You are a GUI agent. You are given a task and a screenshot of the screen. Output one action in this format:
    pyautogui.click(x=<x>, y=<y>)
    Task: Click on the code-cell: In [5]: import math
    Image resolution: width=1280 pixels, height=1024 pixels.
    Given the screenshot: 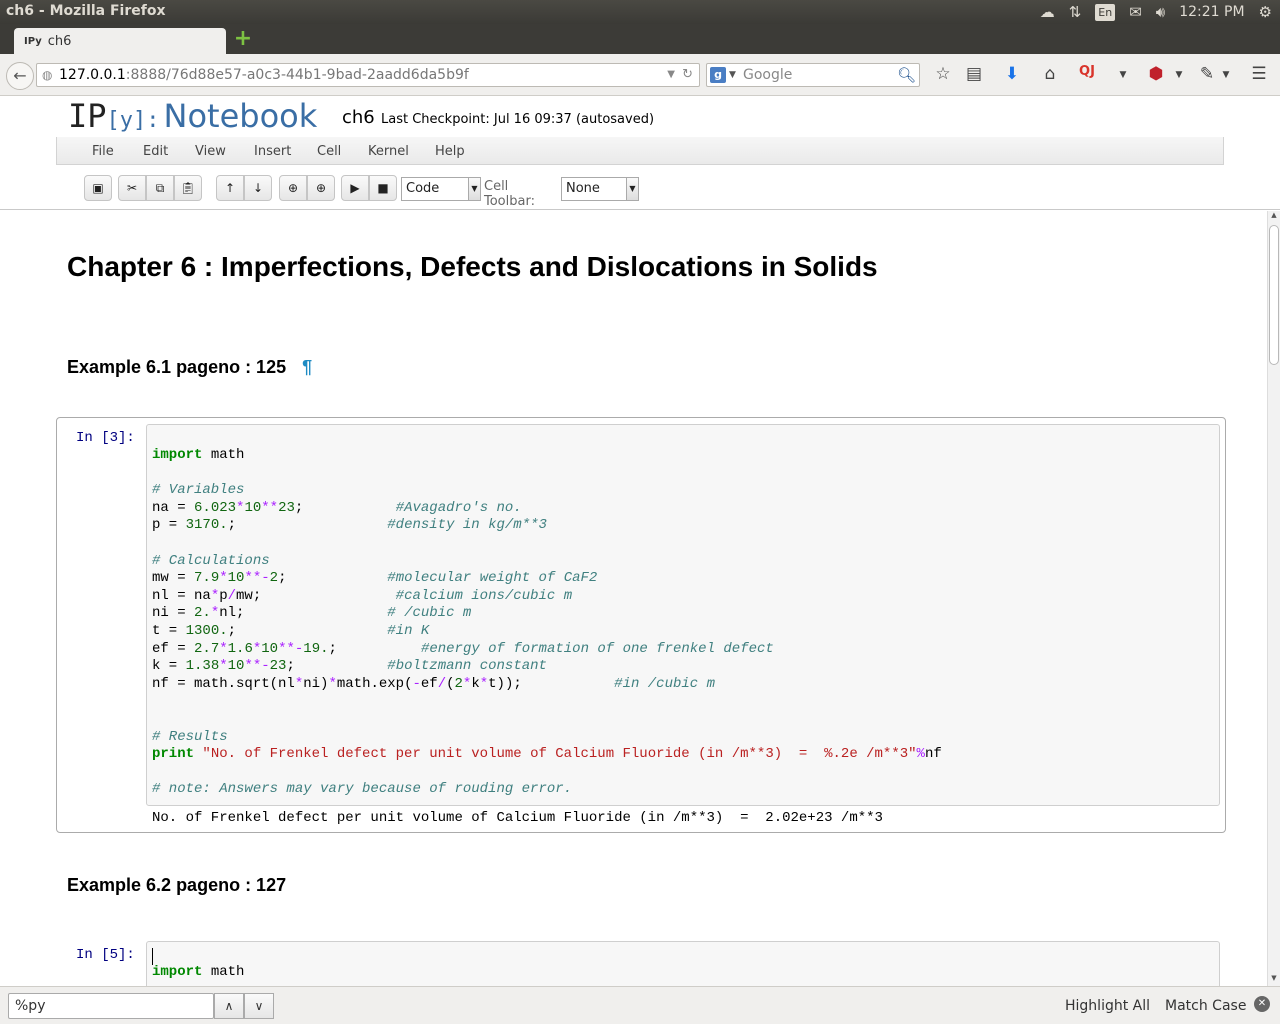 What is the action you would take?
    pyautogui.click(x=641, y=960)
    